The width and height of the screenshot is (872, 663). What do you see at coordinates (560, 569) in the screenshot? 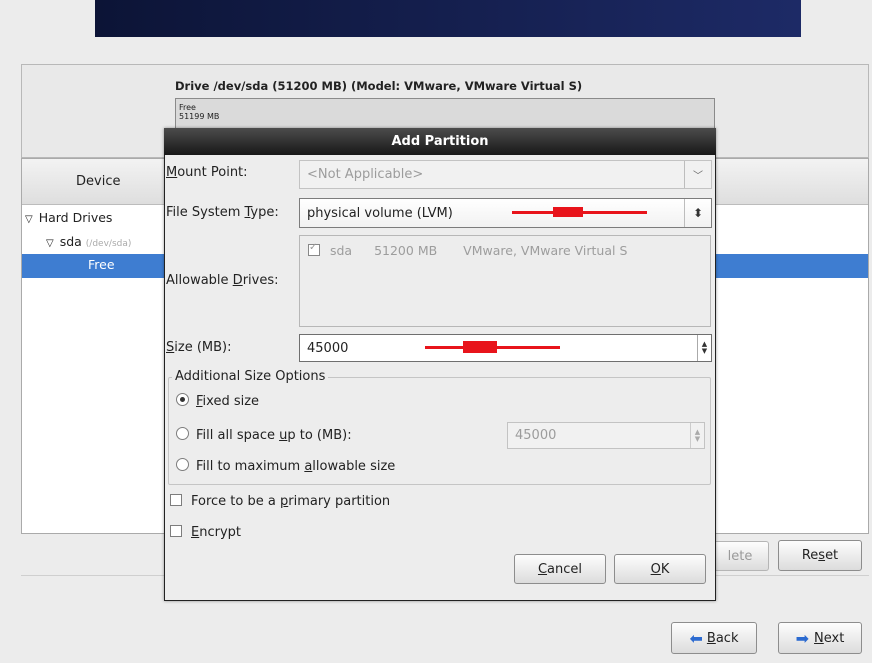
I see `cancel-button: Cancel` at bounding box center [560, 569].